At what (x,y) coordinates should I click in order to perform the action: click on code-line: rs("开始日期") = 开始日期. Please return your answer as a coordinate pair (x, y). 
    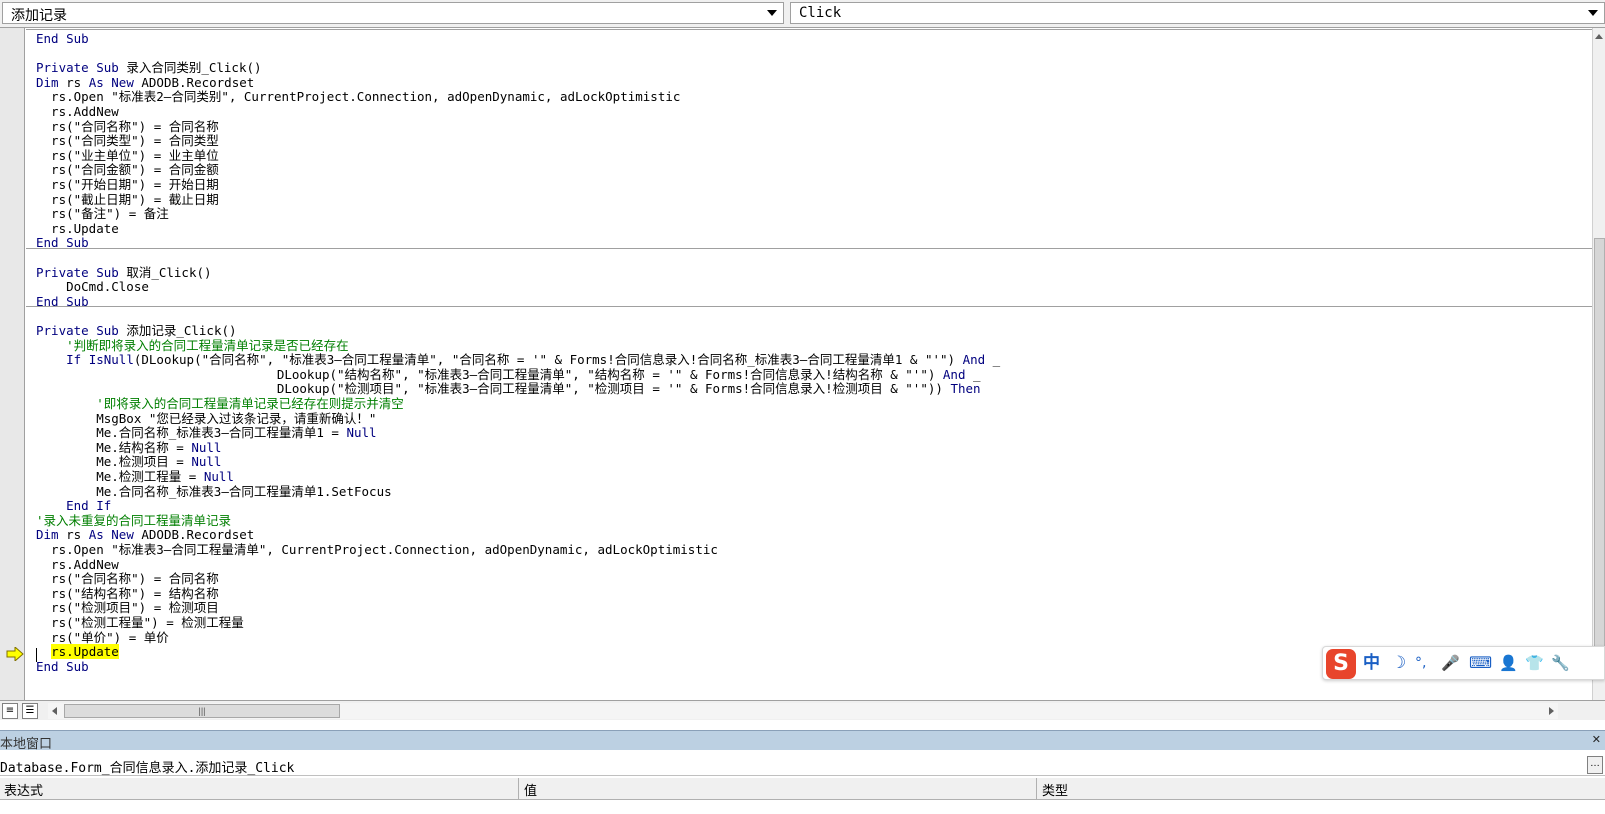
    Looking at the image, I should click on (127, 184).